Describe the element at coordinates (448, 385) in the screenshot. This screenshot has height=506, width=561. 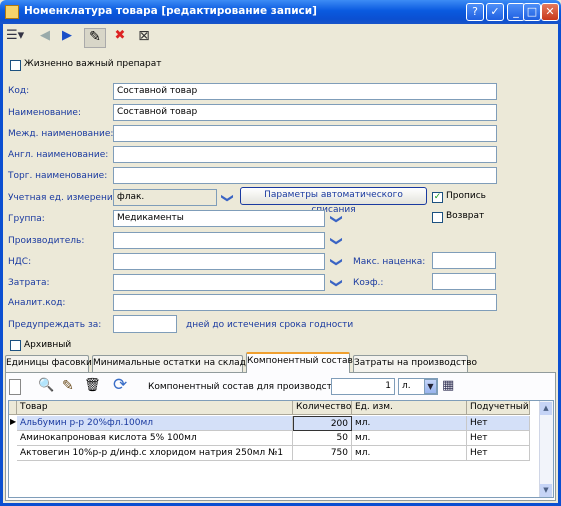
I see `calculator-icon: ▦` at that location.